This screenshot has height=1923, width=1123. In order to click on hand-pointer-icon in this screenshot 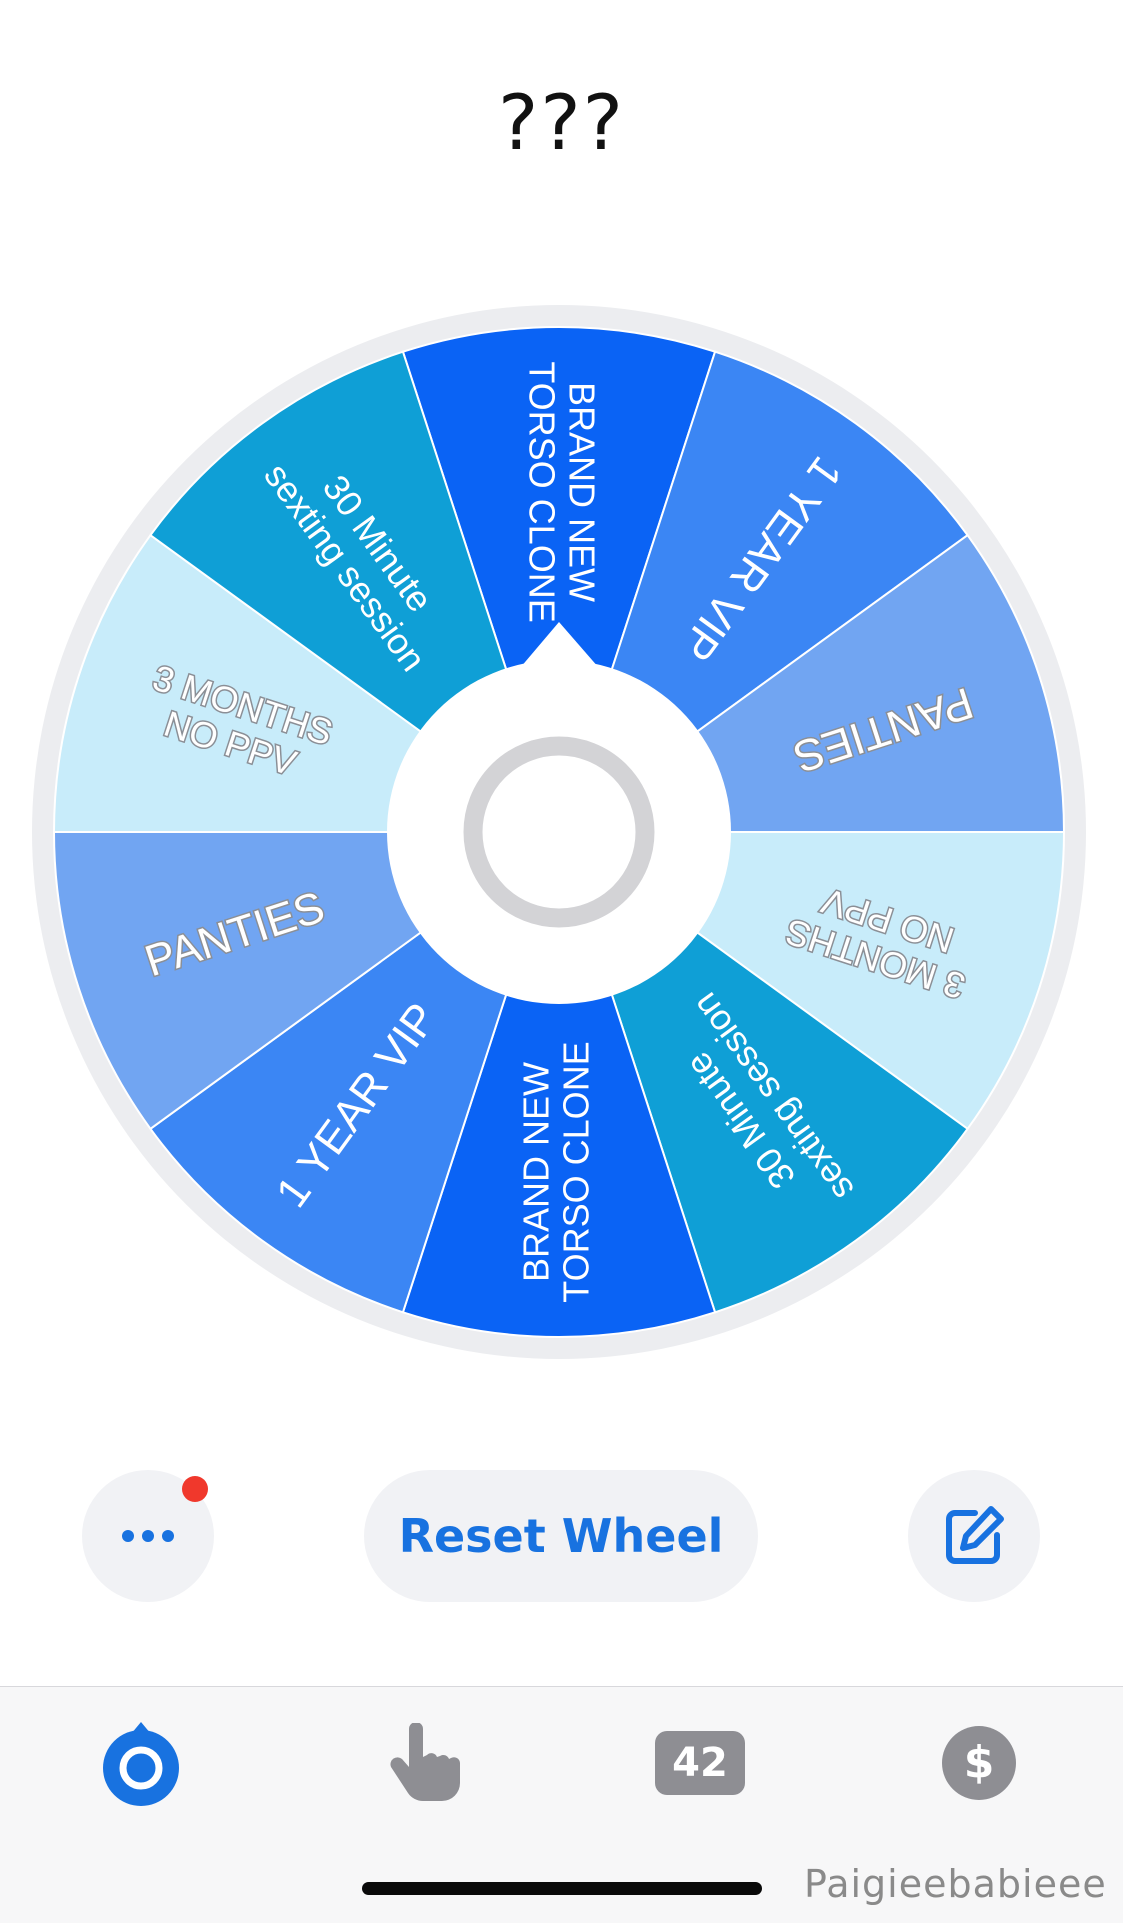, I will do `click(425, 1762)`.